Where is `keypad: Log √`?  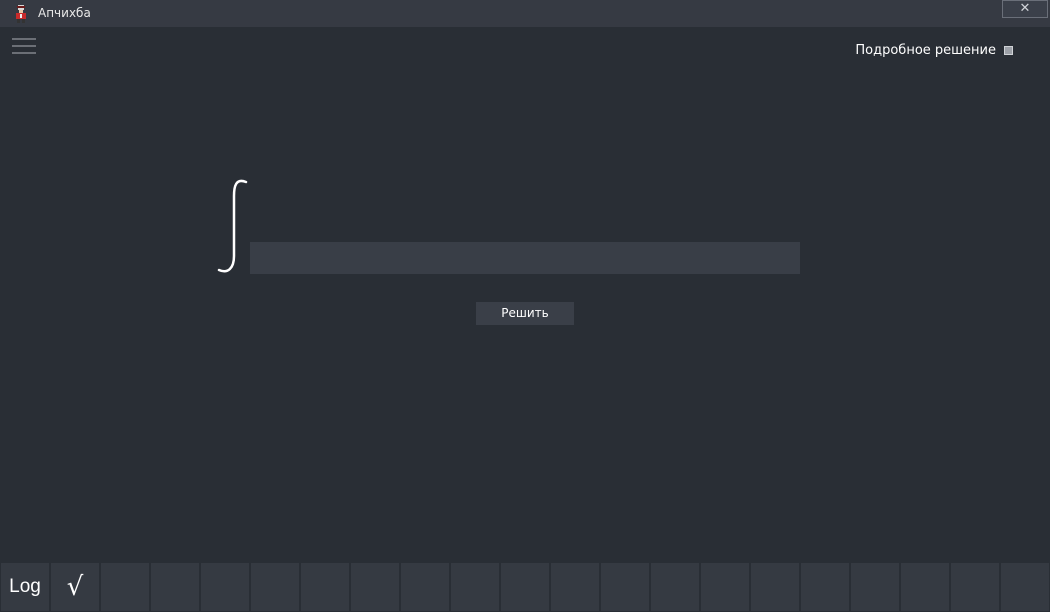 keypad: Log √ is located at coordinates (525, 587).